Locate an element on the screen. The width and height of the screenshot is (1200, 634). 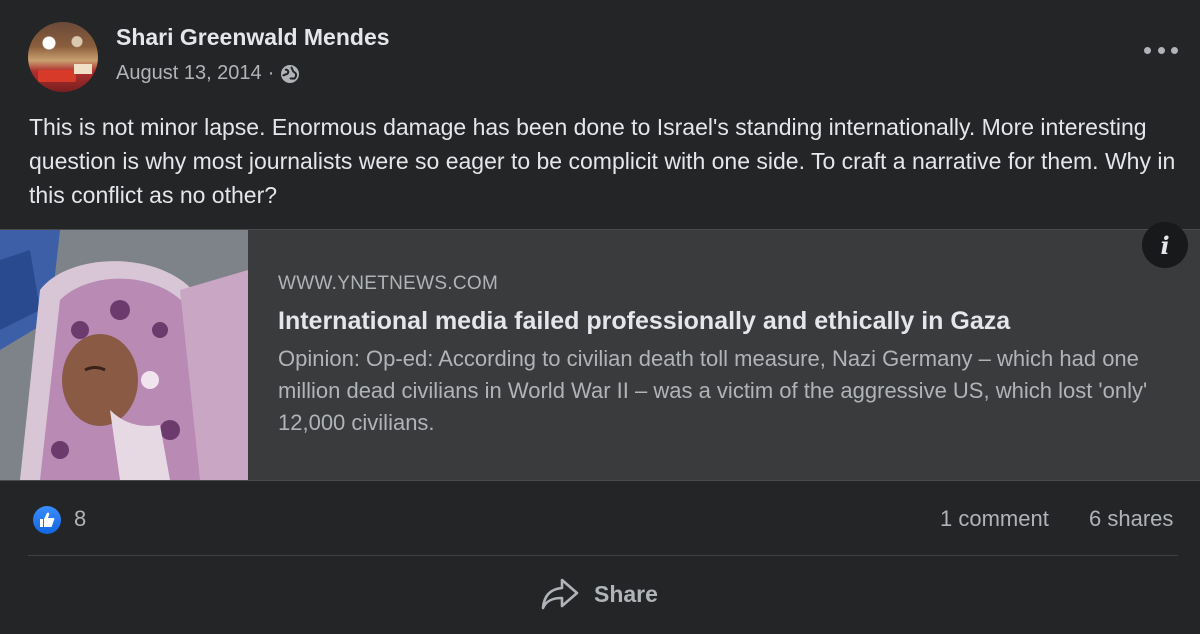
share-button: Share is located at coordinates (610, 594).